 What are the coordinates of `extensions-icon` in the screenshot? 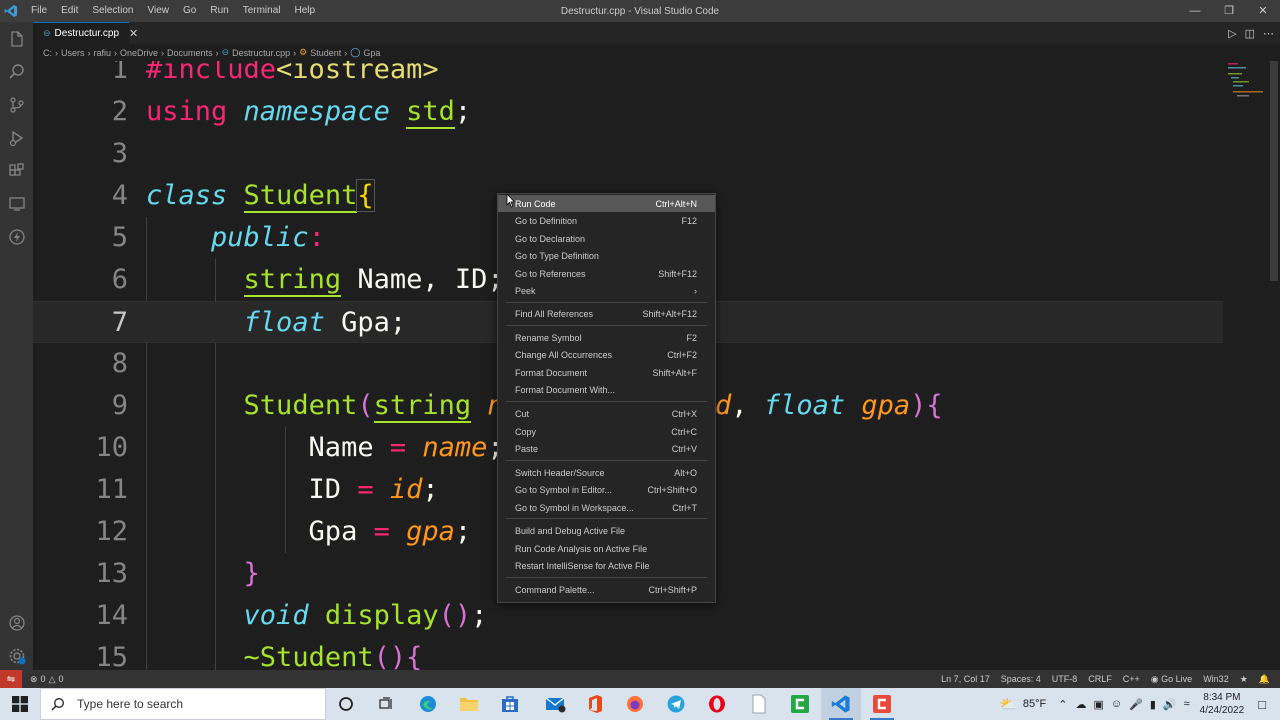 It's located at (16, 170).